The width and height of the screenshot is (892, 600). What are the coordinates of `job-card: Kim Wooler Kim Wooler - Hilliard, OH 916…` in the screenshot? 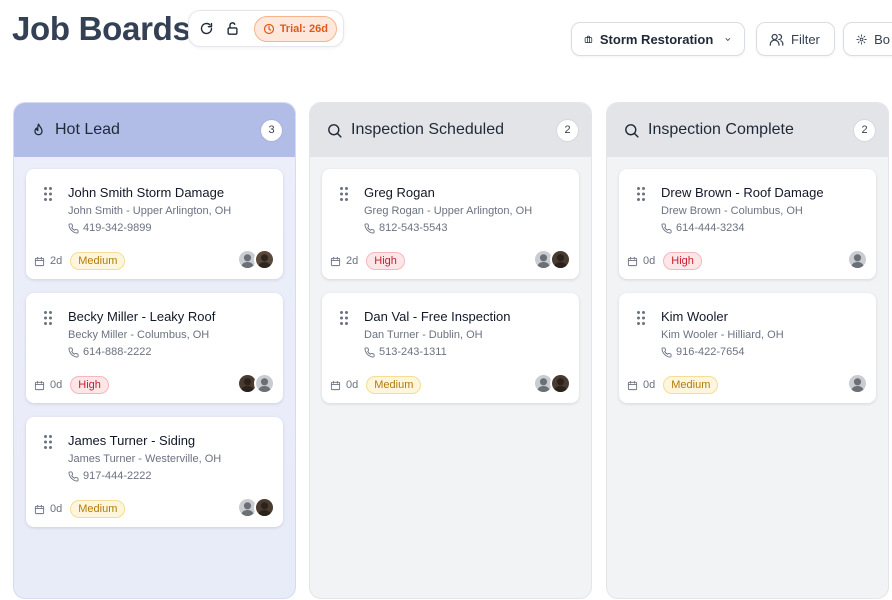 It's located at (747, 348).